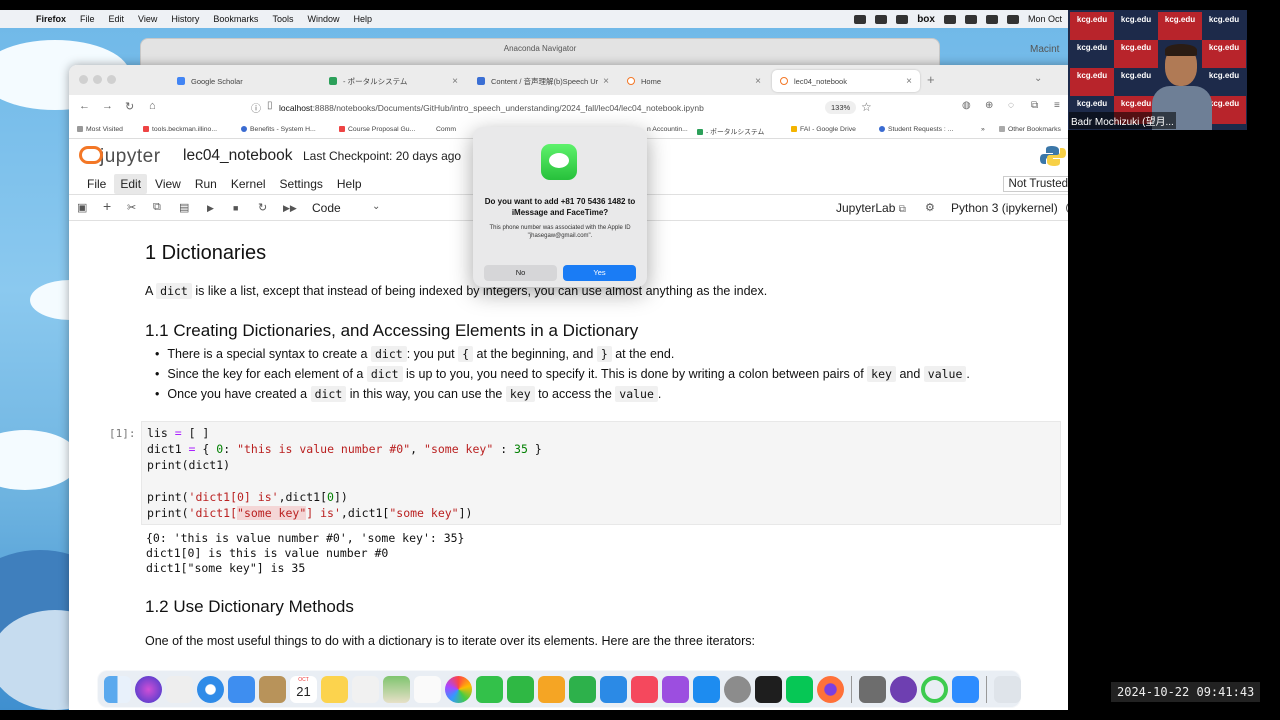 The height and width of the screenshot is (720, 1280). Describe the element at coordinates (520, 273) in the screenshot. I see `no-button: No` at that location.